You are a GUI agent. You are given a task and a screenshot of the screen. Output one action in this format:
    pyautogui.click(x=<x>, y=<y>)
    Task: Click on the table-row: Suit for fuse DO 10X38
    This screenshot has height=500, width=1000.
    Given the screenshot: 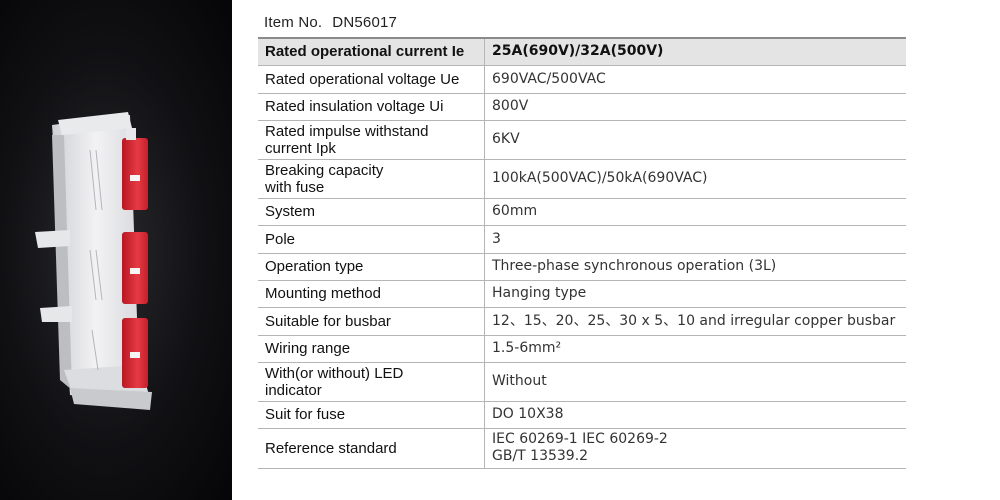 What is the action you would take?
    pyautogui.click(x=582, y=415)
    